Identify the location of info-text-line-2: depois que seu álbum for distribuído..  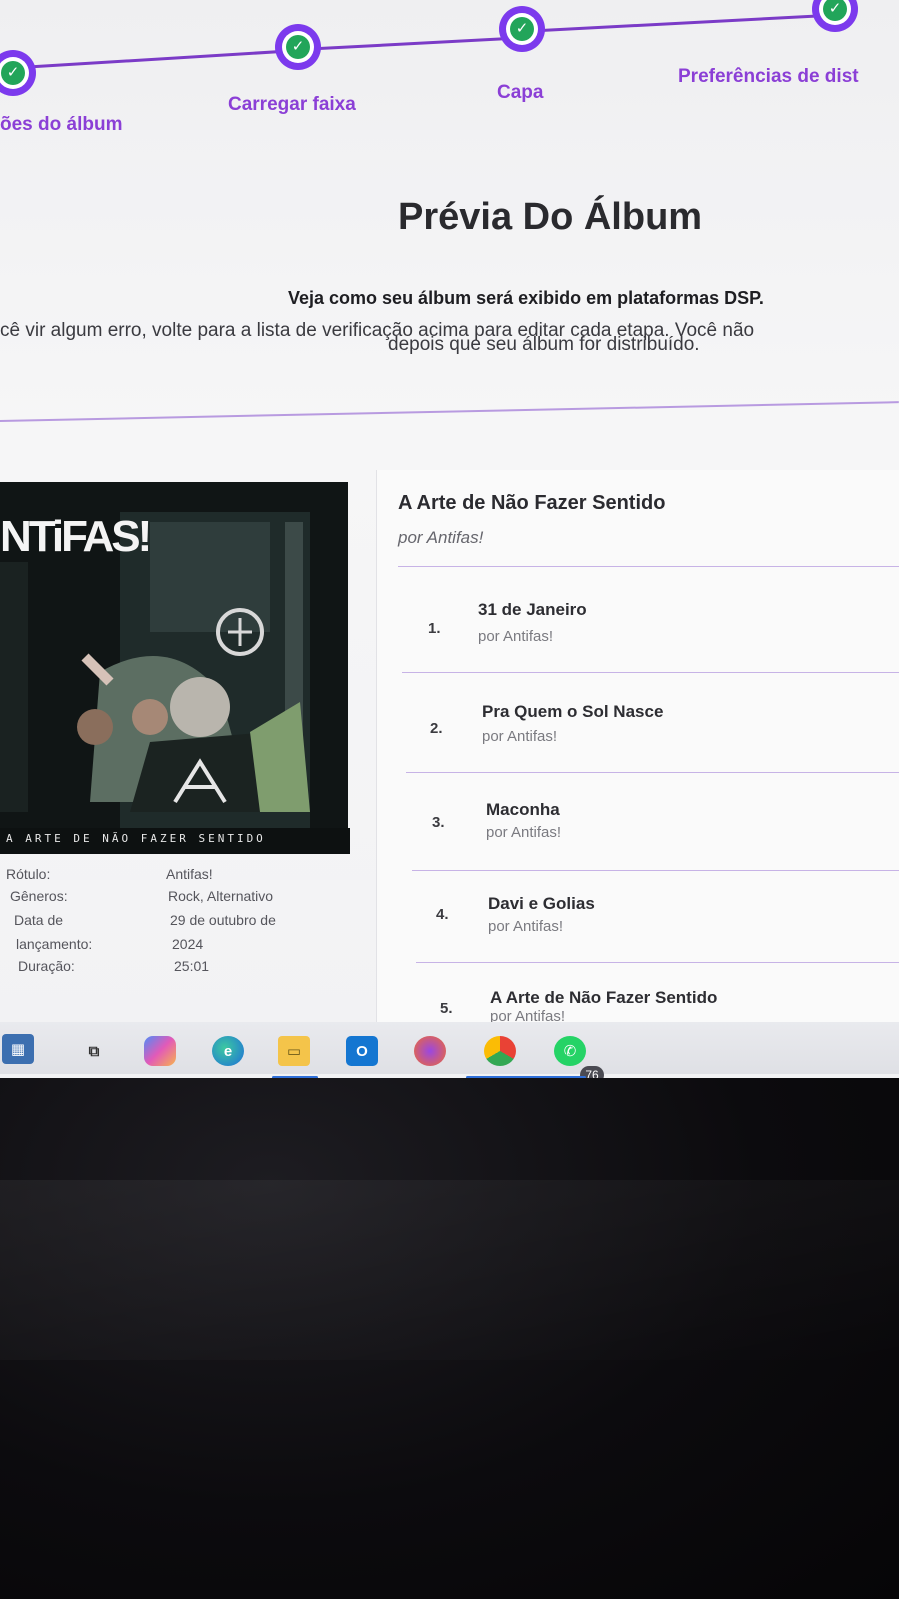
(544, 344).